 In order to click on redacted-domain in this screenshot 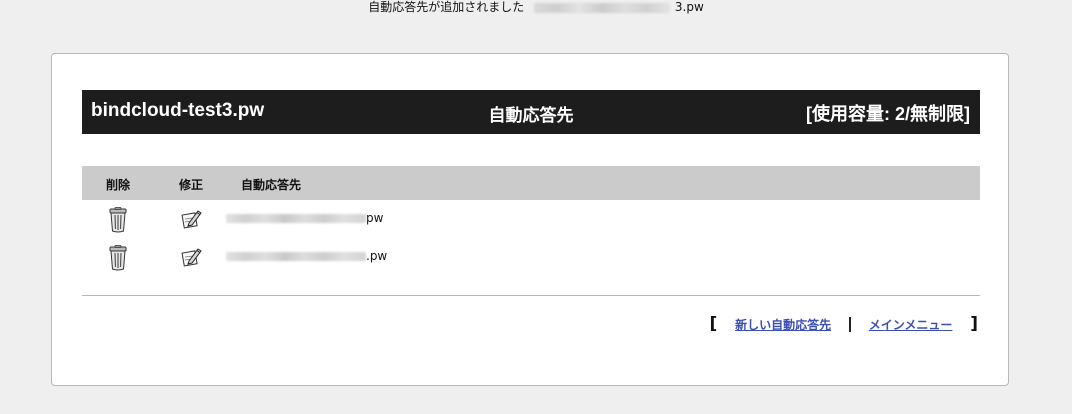, I will do `click(602, 7)`.